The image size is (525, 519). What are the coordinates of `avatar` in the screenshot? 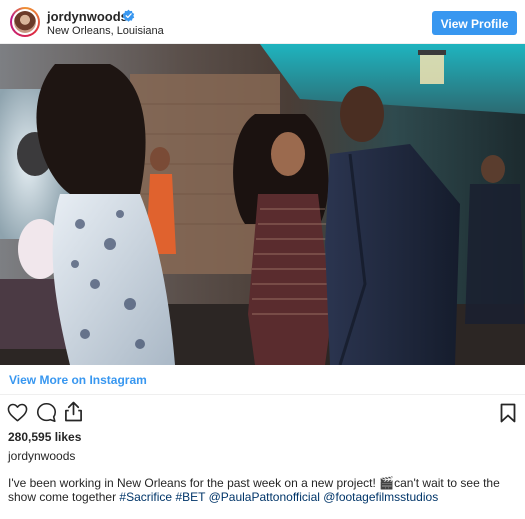 It's located at (25, 22).